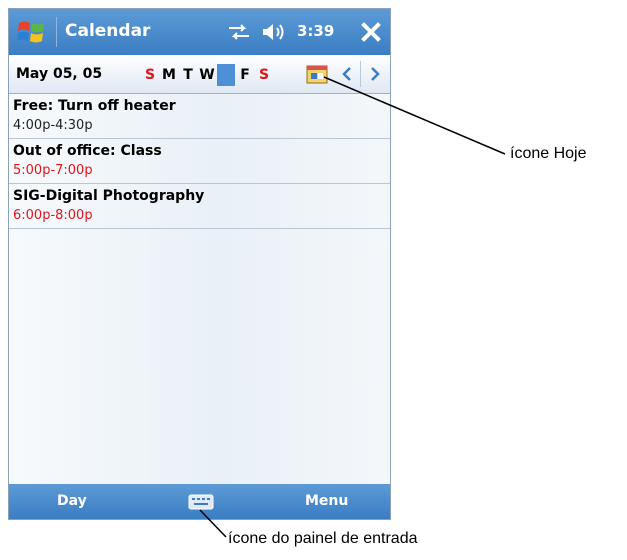 The image size is (627, 560). I want to click on input-panel-callout-line, so click(213, 523).